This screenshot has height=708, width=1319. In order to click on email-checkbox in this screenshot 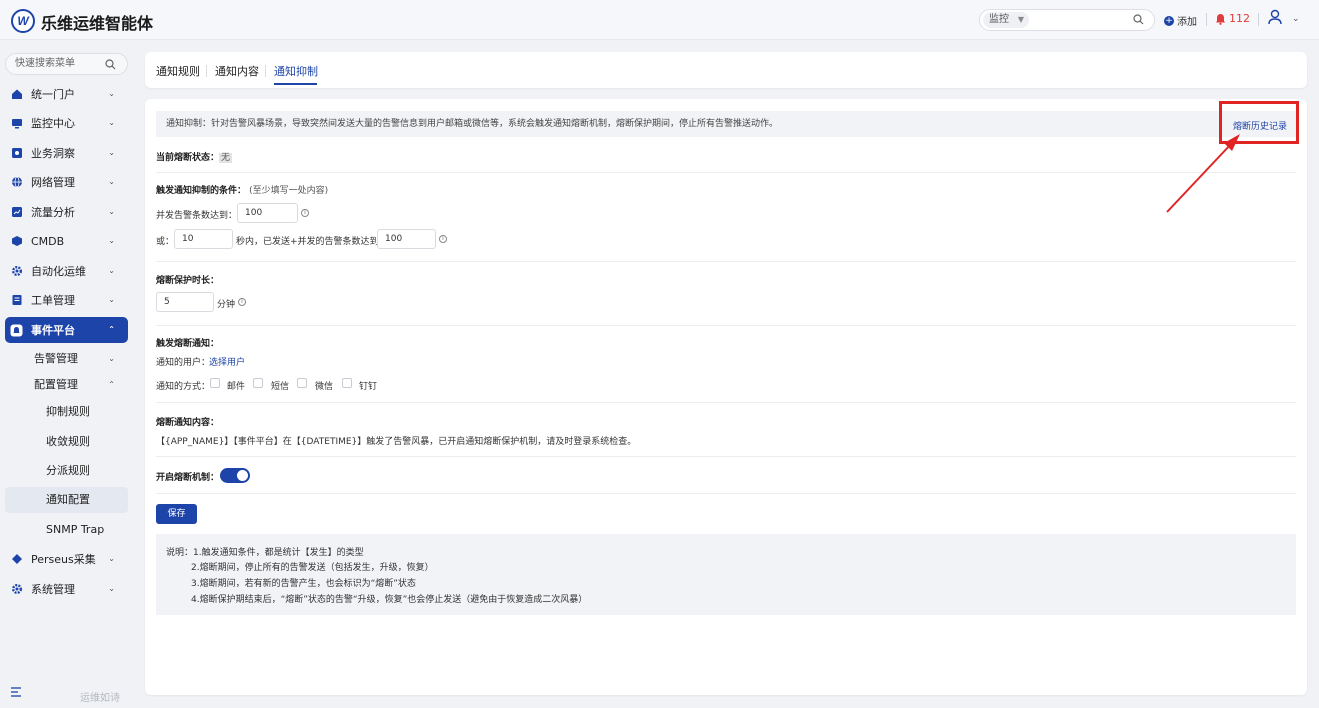, I will do `click(215, 383)`.